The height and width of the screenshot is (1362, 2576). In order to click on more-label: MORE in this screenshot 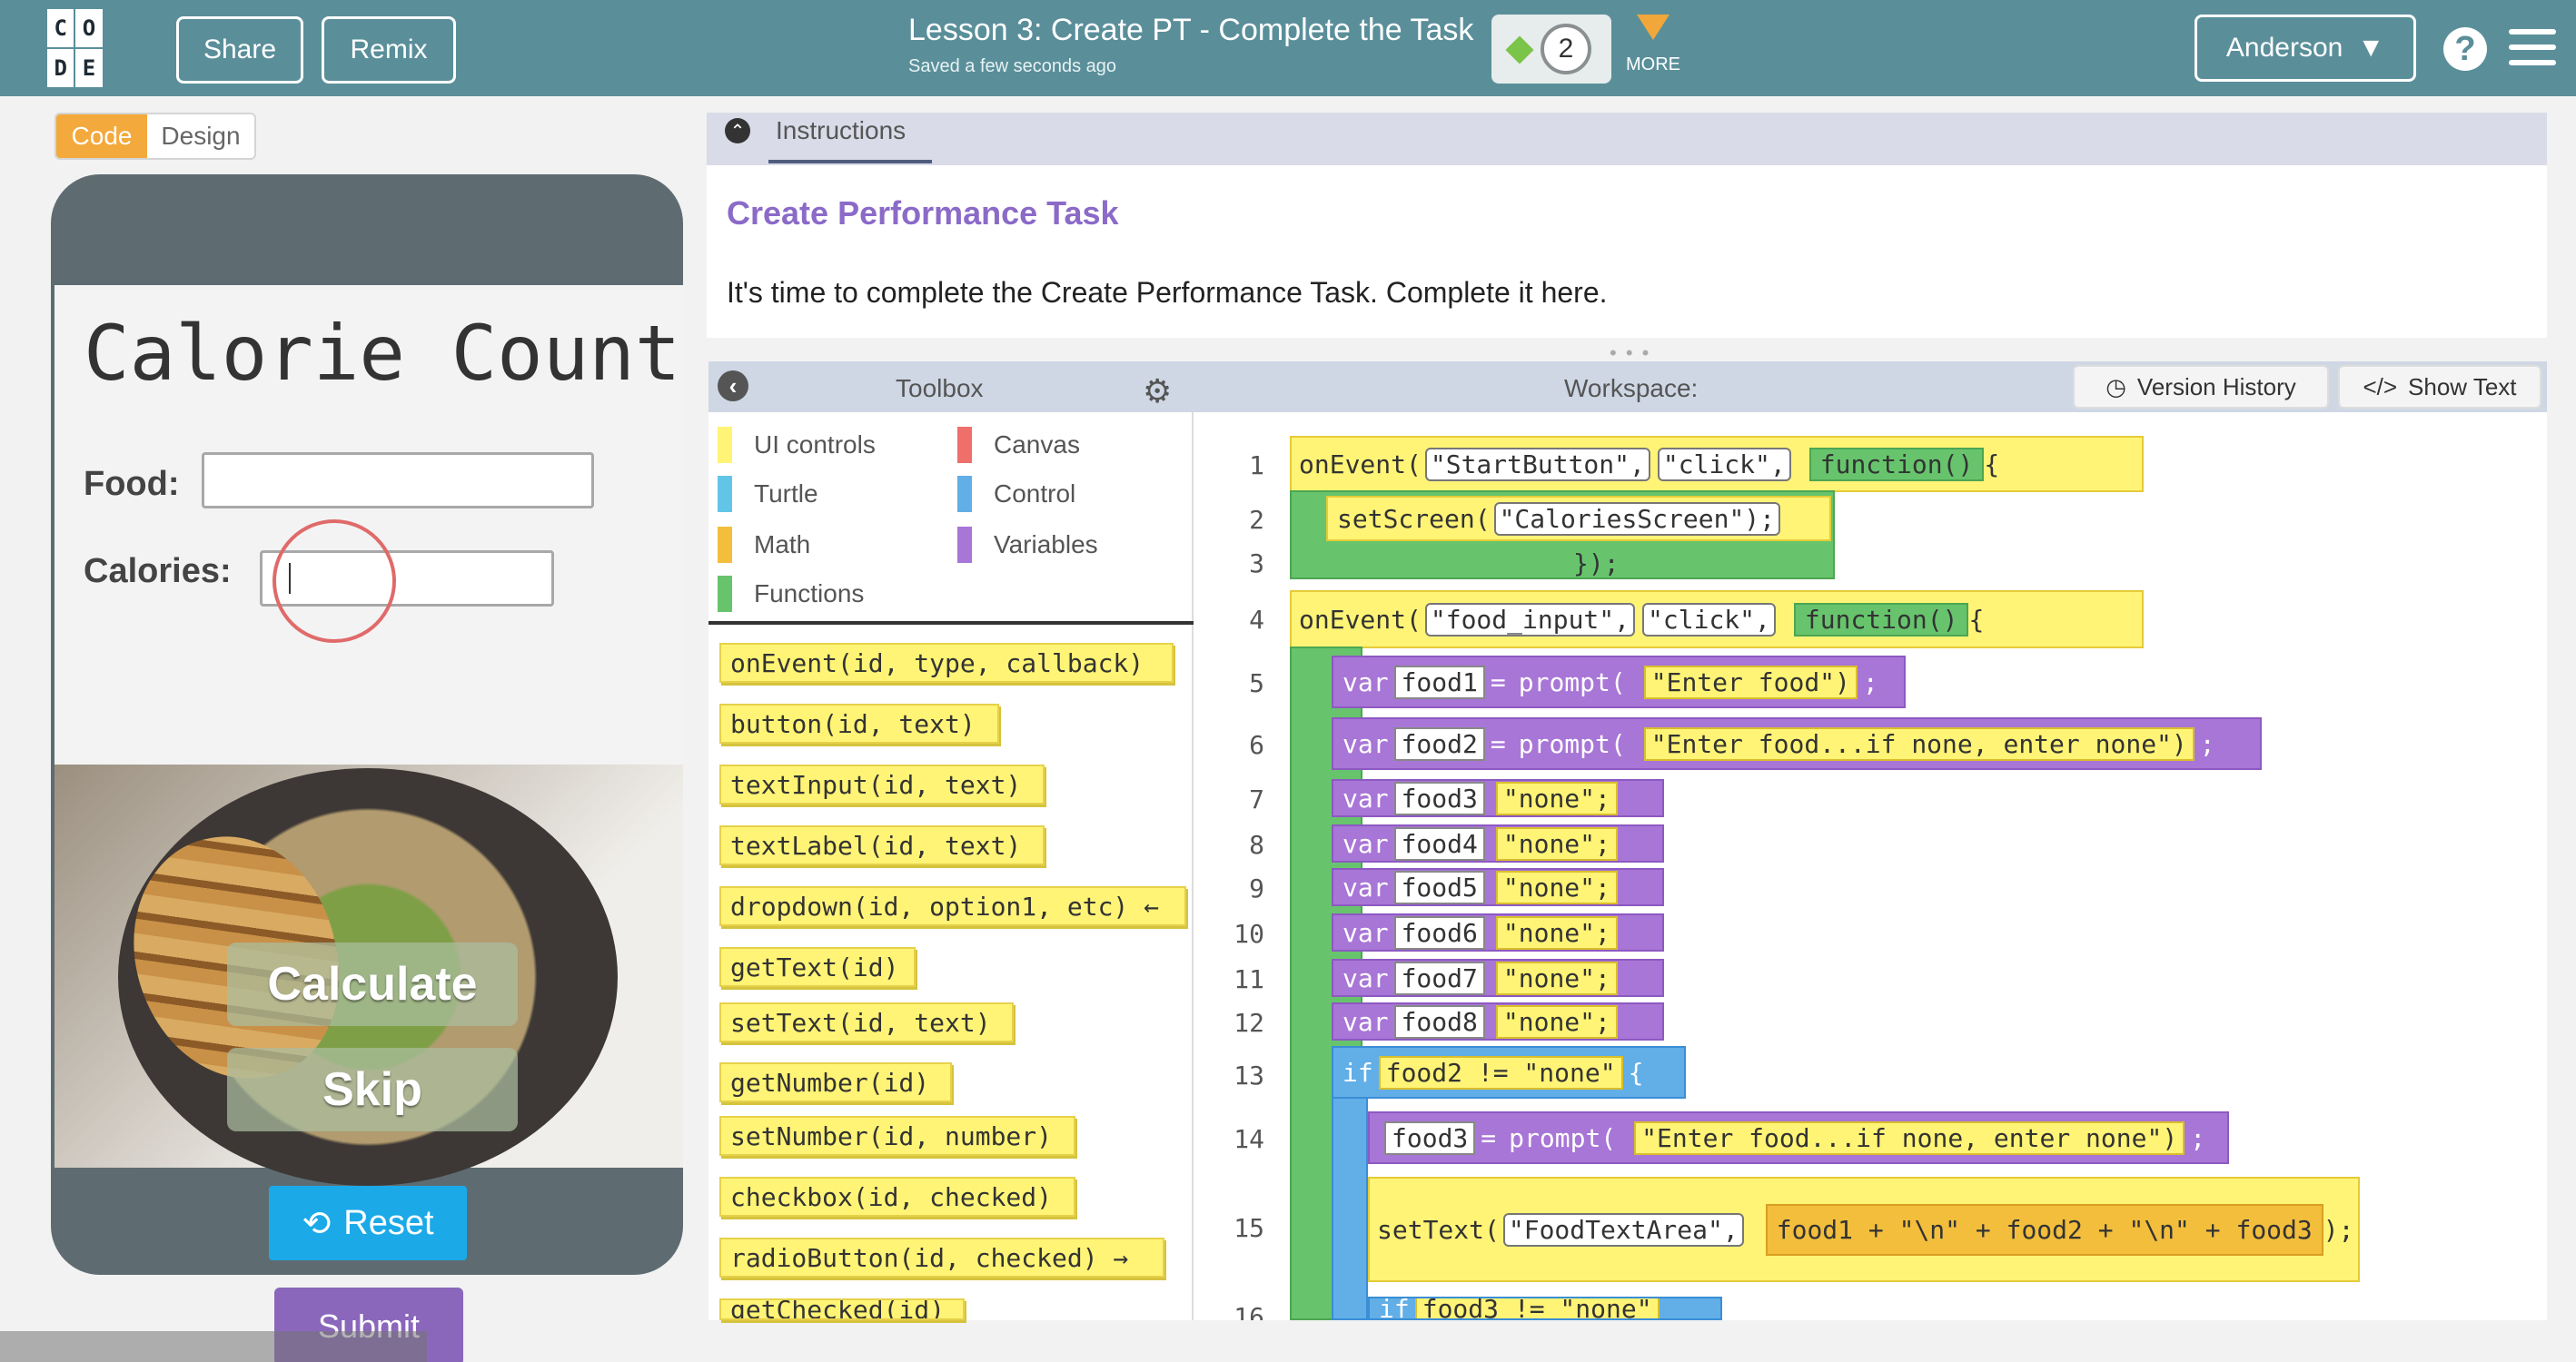, I will do `click(1653, 64)`.